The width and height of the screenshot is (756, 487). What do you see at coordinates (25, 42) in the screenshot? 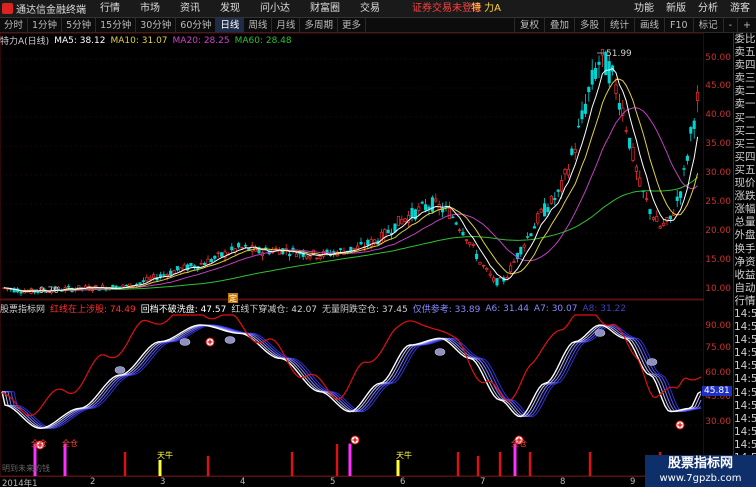
I see `stock-period-label: 特力A(日线)` at bounding box center [25, 42].